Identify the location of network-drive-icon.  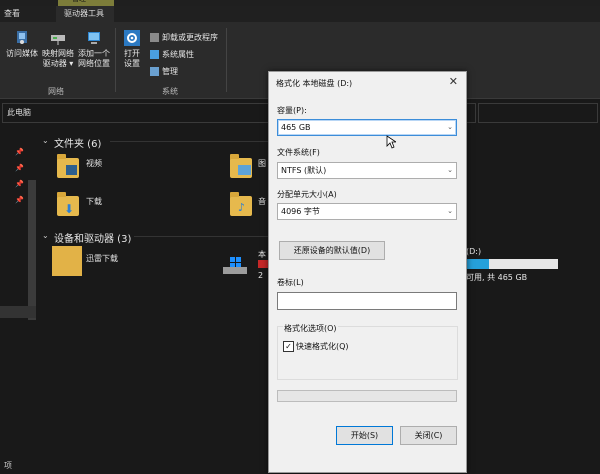
(58, 38).